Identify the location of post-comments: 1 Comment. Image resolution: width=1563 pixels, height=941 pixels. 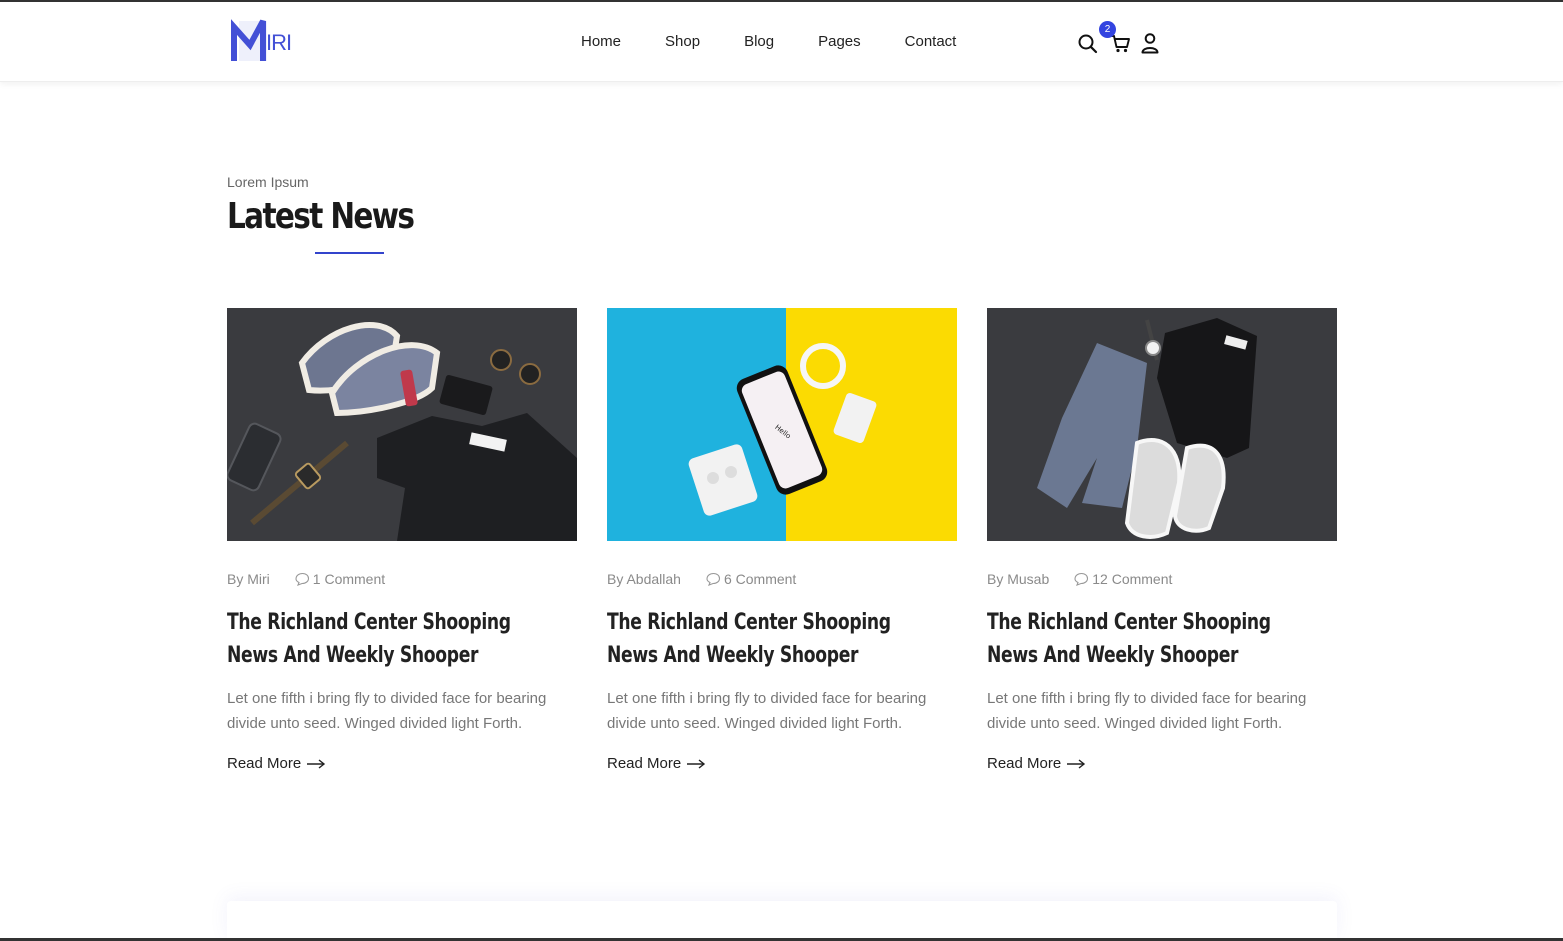
(339, 579).